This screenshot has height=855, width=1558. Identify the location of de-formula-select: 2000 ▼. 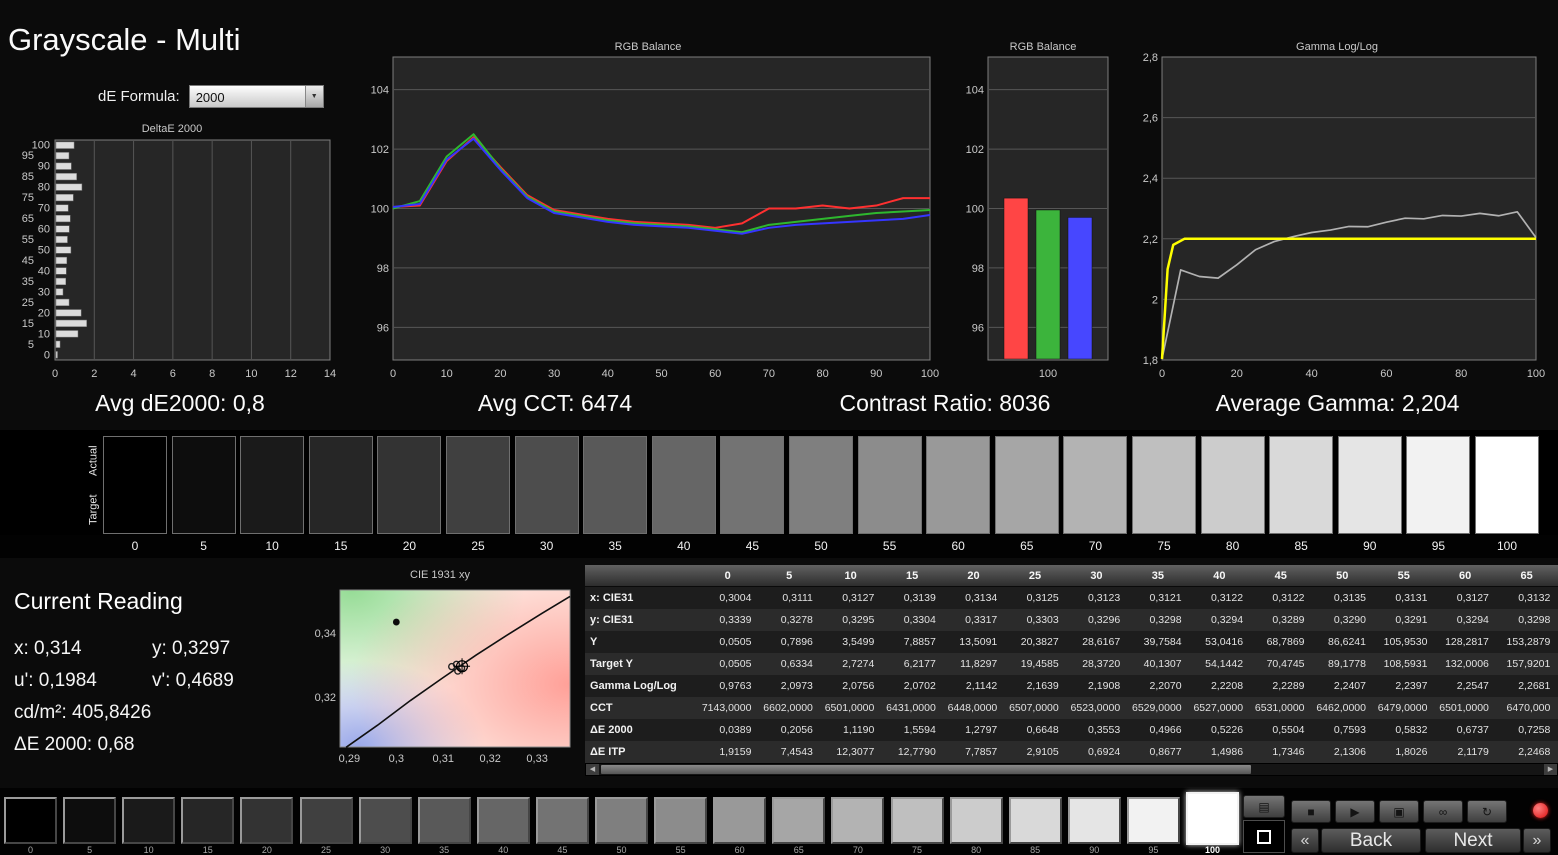
(256, 96).